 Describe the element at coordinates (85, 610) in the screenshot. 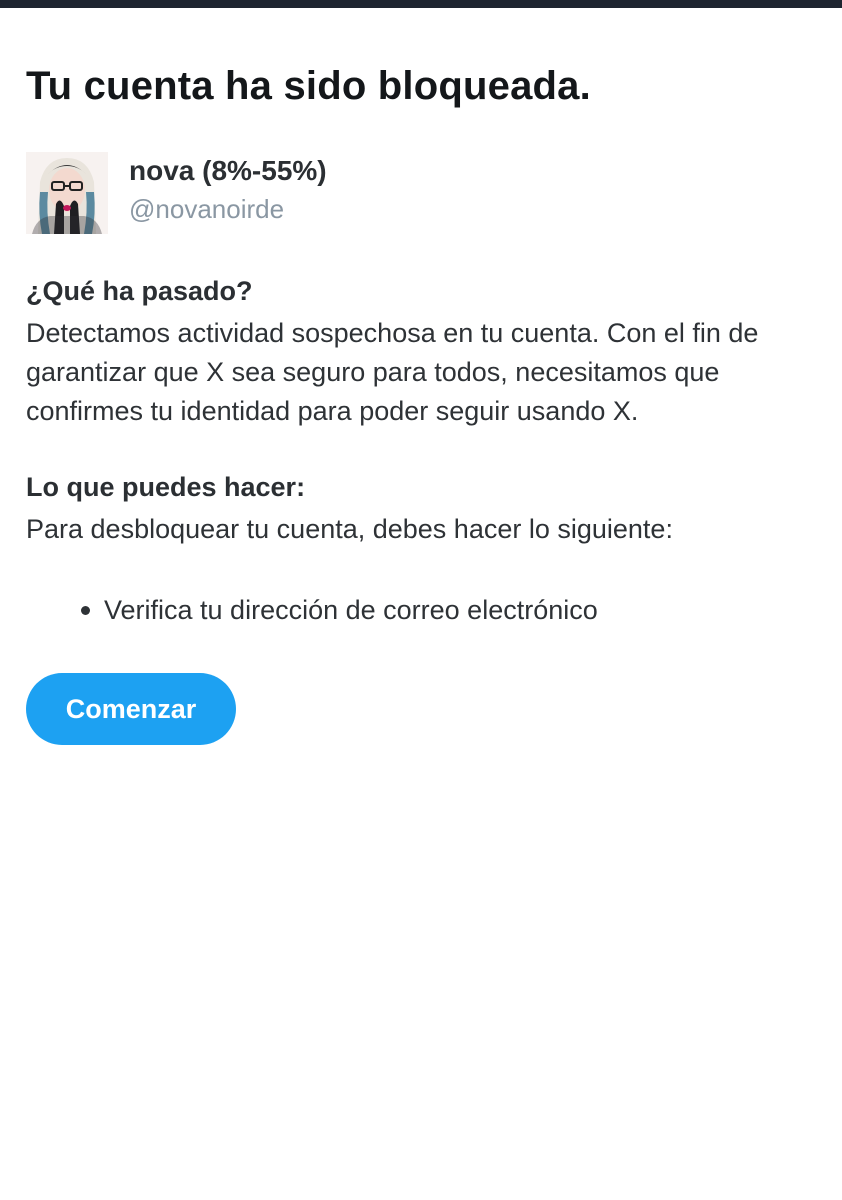

I see `bullet-icon` at that location.